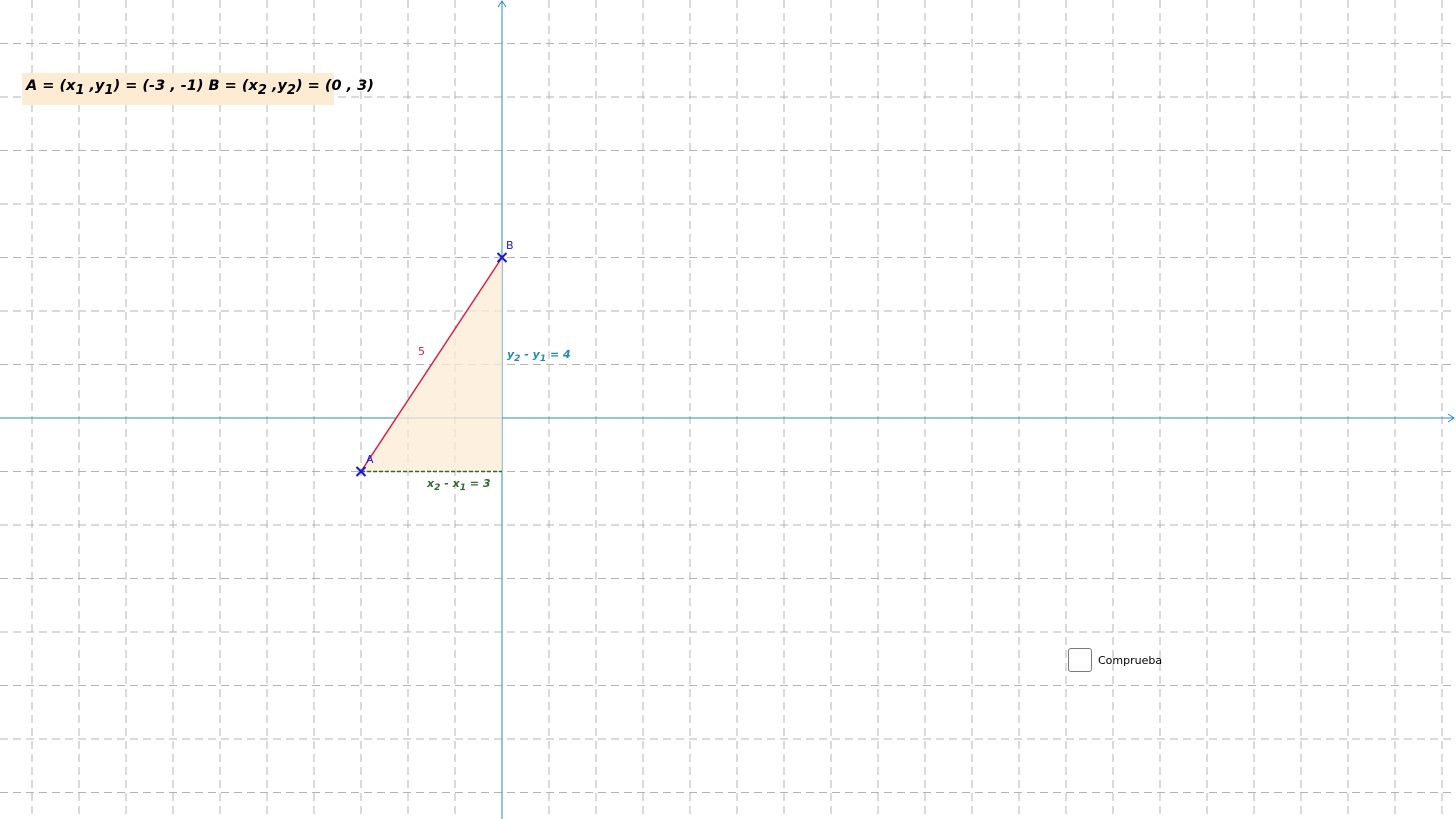 This screenshot has width=1456, height=819. Describe the element at coordinates (185, 86) in the screenshot. I see `coord-text: ) = (-3 , -1) B = (x` at that location.